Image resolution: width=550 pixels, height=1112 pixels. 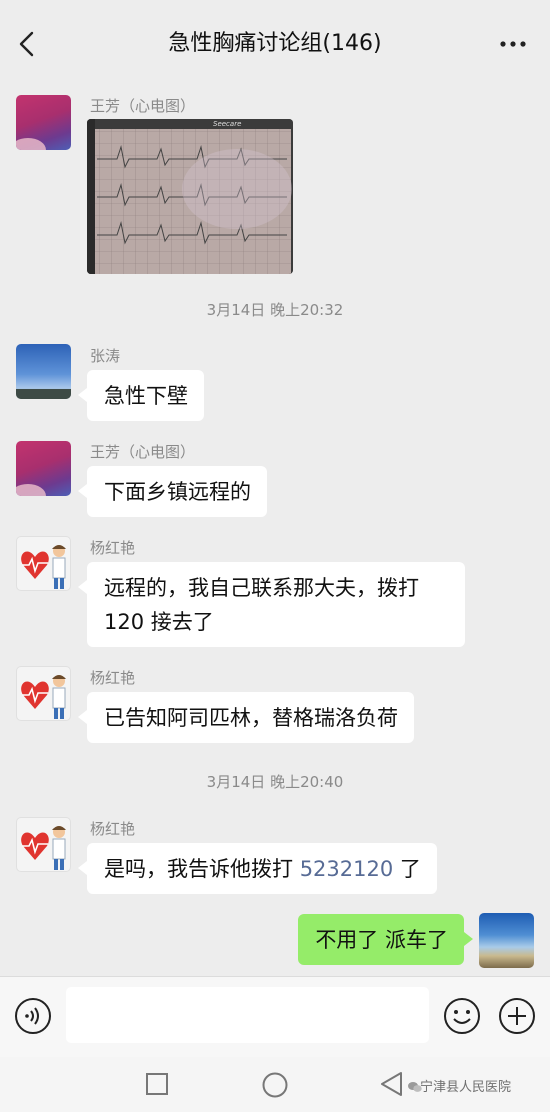 What do you see at coordinates (172, 491) in the screenshot?
I see `message-bubble: 下面乡镇远程的` at bounding box center [172, 491].